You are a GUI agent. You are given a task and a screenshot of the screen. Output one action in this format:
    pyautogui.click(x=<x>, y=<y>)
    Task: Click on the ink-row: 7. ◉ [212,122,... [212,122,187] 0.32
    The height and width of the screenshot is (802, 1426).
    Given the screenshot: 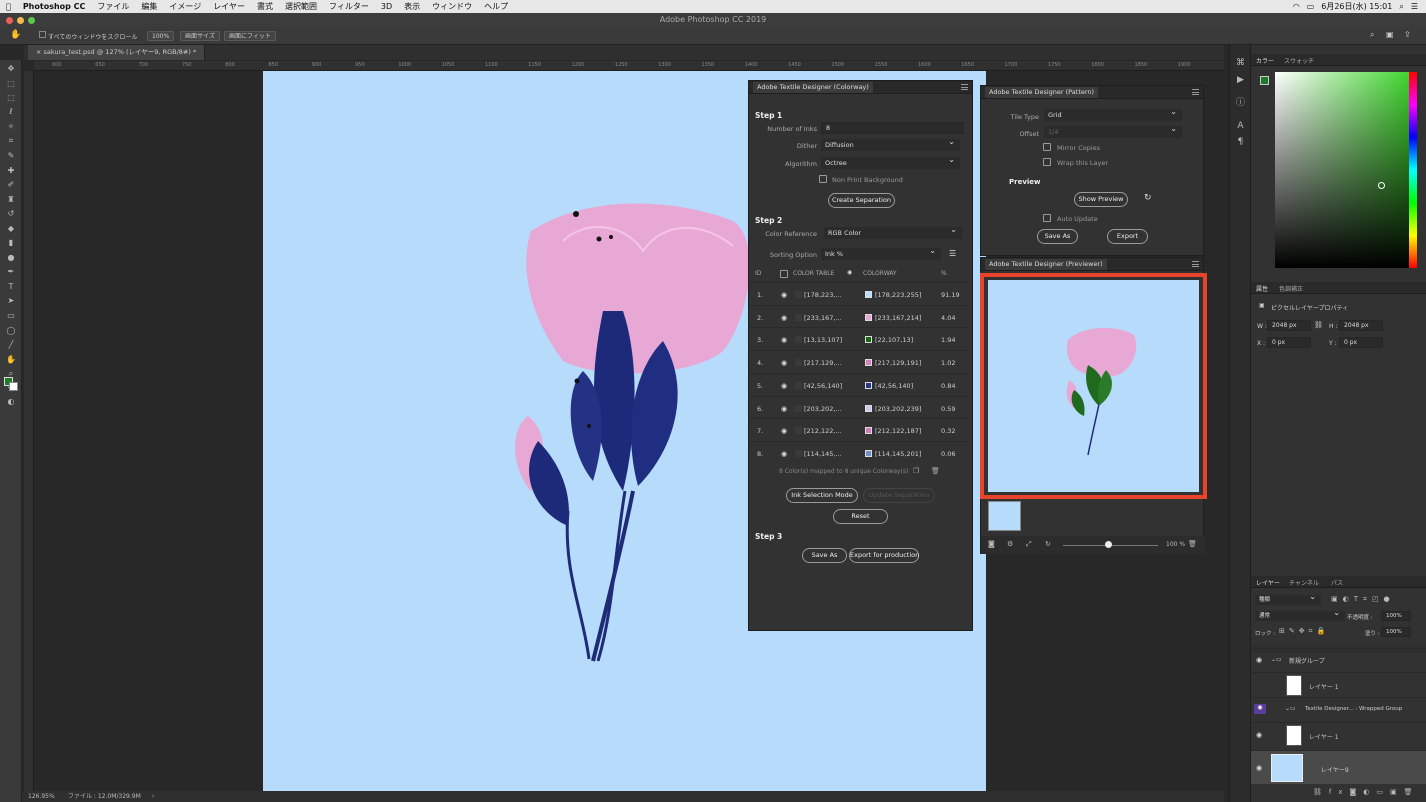 What is the action you would take?
    pyautogui.click(x=859, y=429)
    